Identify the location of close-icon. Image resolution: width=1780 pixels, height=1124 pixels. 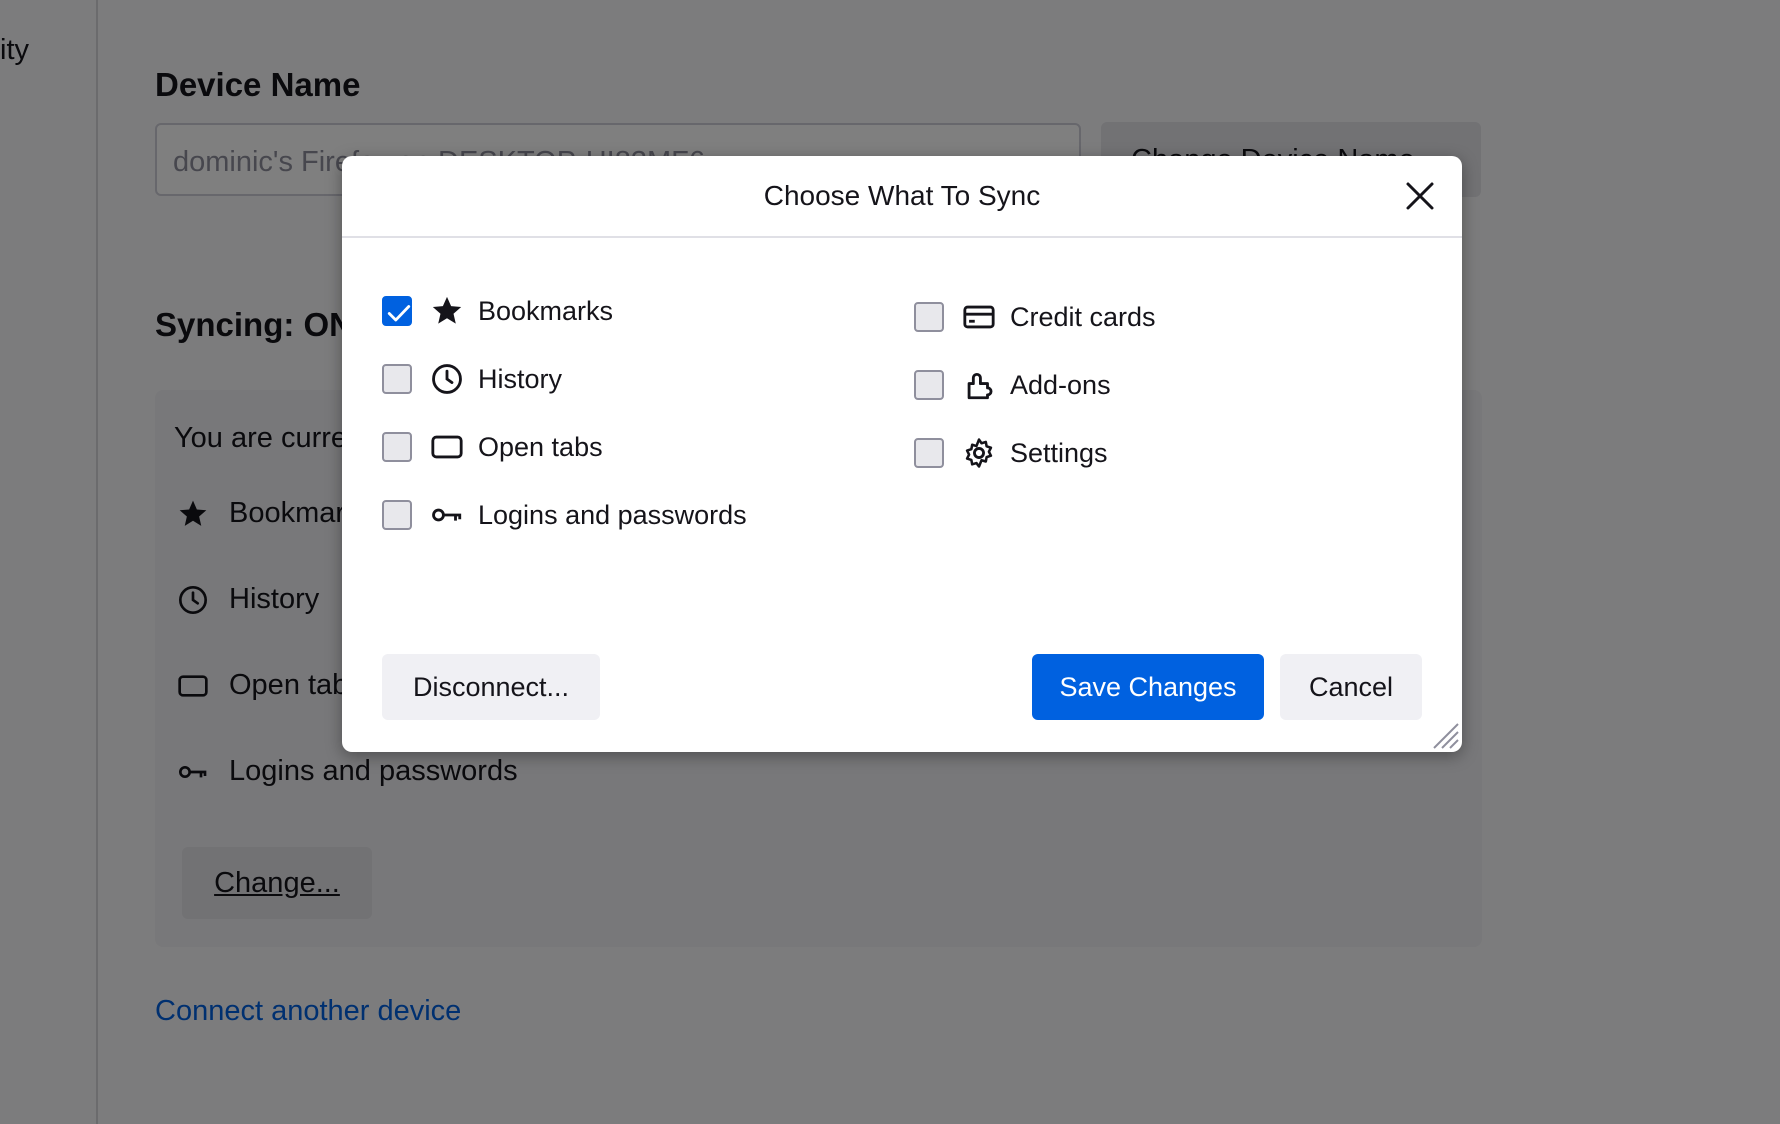
(1420, 196).